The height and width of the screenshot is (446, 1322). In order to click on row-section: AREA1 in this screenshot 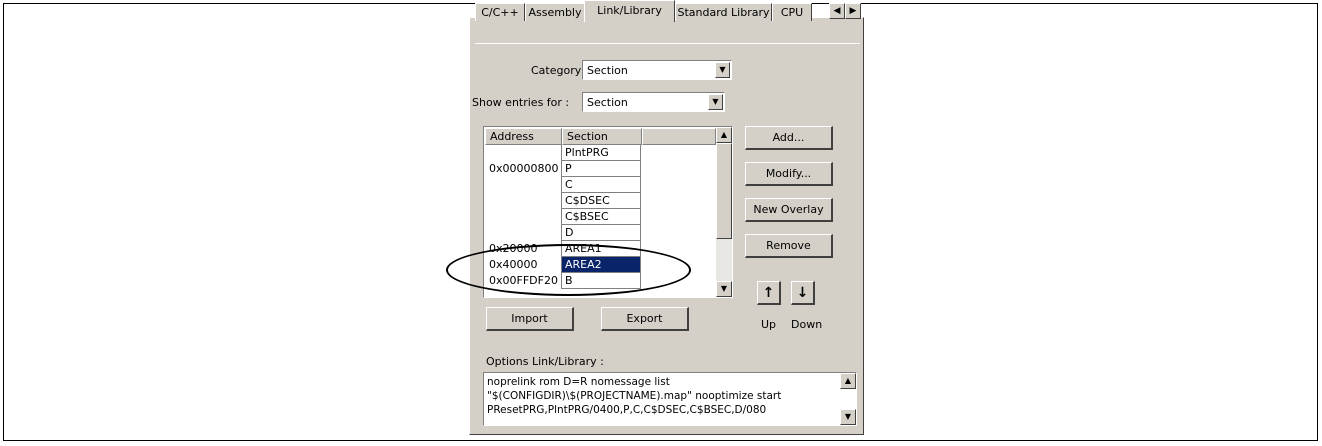, I will do `click(601, 249)`.